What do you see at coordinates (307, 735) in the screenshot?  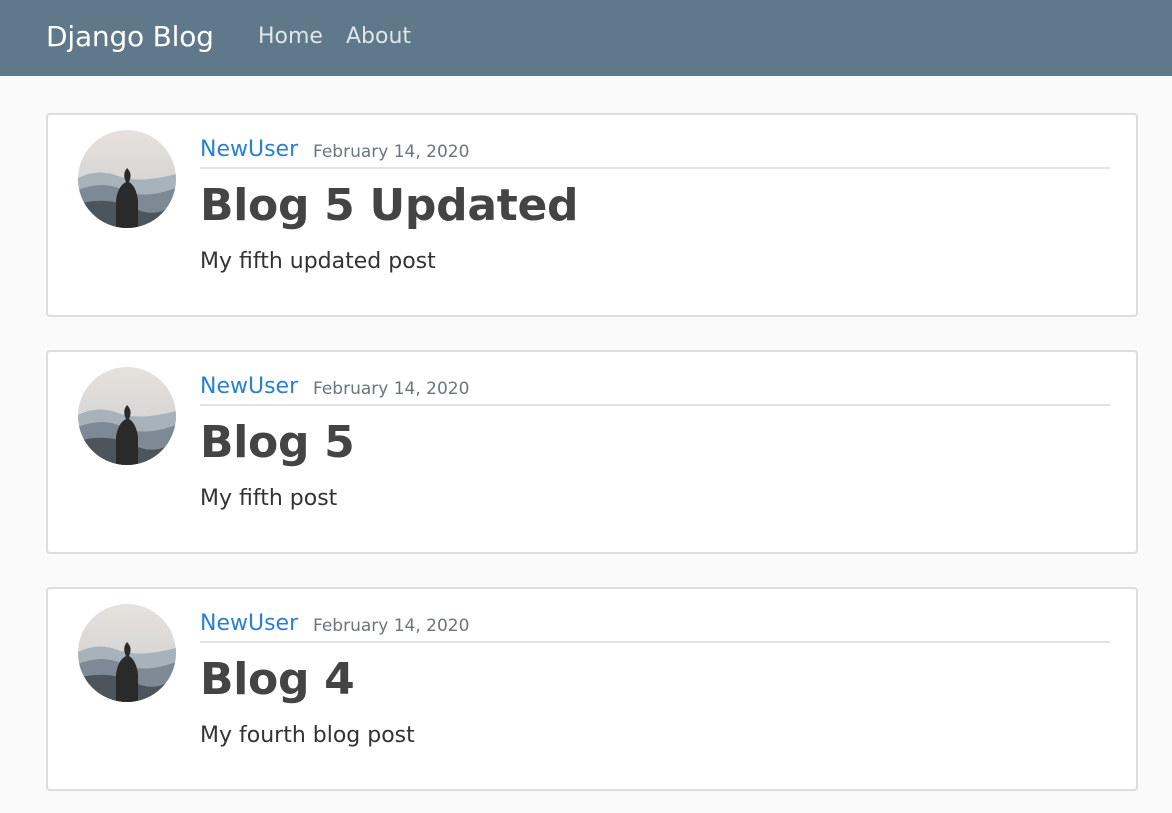 I see `post-content: My fourth blog post` at bounding box center [307, 735].